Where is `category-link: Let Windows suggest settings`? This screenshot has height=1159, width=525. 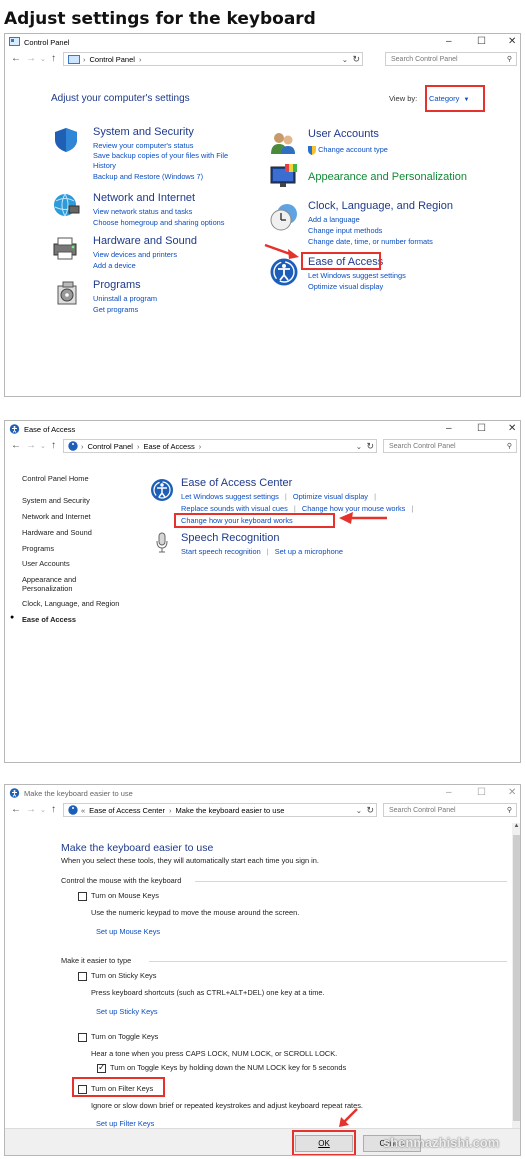
category-link: Let Windows suggest settings is located at coordinates (357, 275).